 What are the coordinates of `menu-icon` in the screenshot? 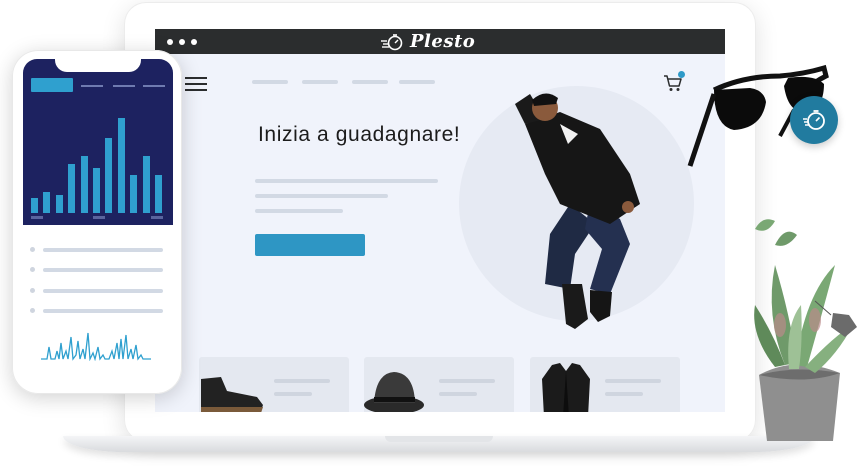 It's located at (196, 84).